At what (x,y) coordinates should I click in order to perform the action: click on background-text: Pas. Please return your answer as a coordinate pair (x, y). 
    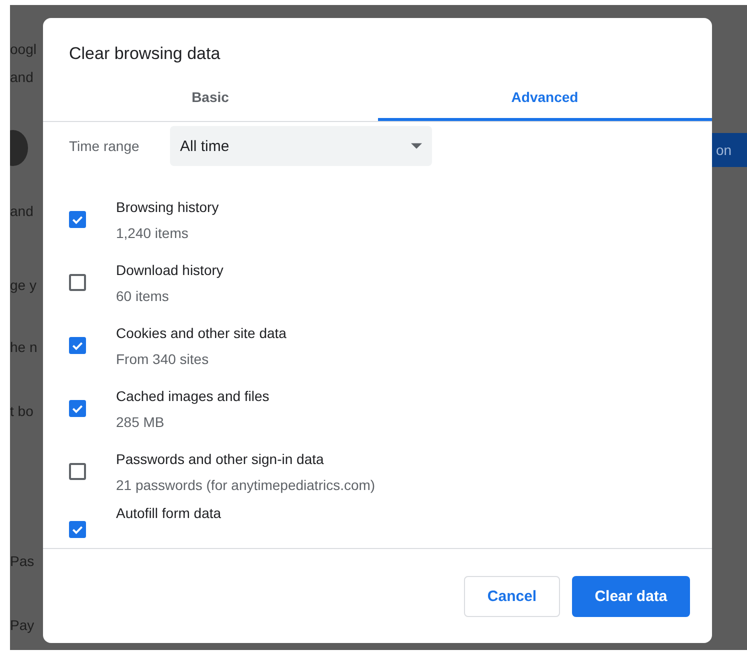
    Looking at the image, I should click on (22, 561).